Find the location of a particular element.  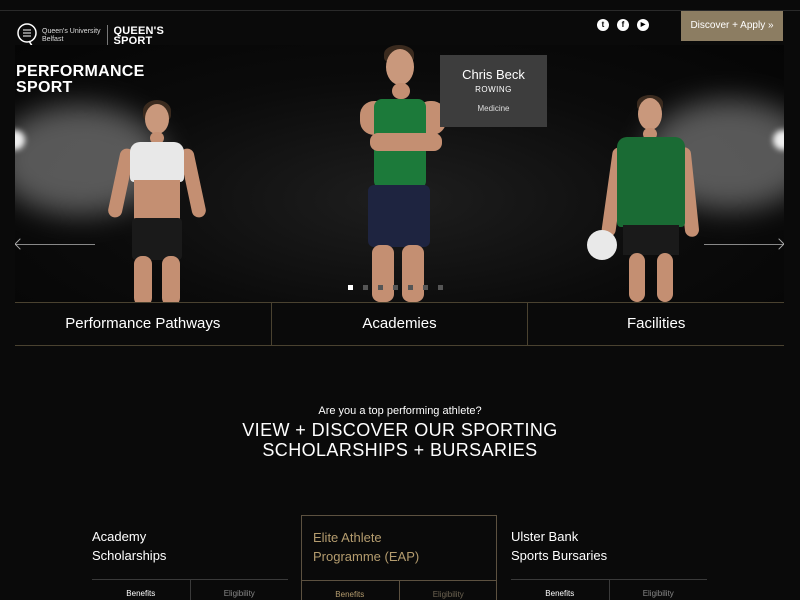

university-sub-line: Belfast is located at coordinates (53, 39).